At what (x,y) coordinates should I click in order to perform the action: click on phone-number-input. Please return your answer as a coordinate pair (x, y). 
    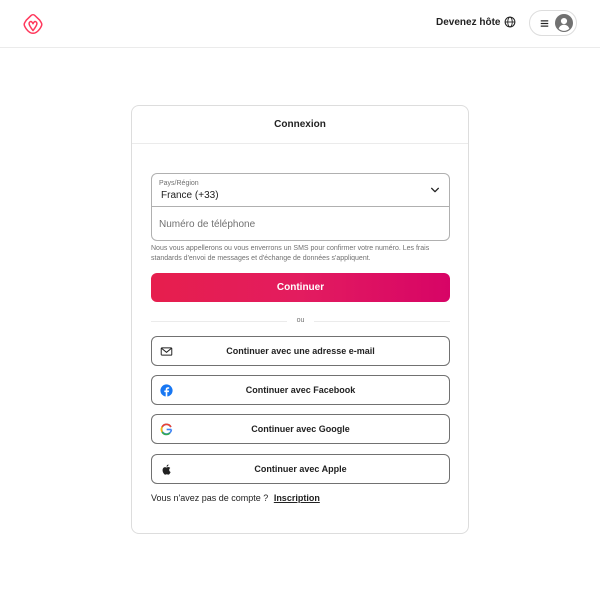
    Looking at the image, I should click on (300, 224).